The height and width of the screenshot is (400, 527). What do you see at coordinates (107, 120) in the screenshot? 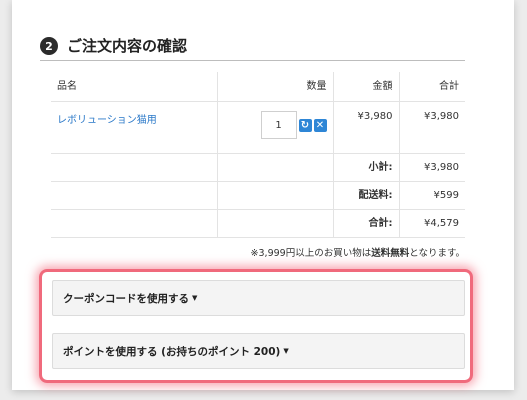
I see `product-link: レボリューション猫用` at bounding box center [107, 120].